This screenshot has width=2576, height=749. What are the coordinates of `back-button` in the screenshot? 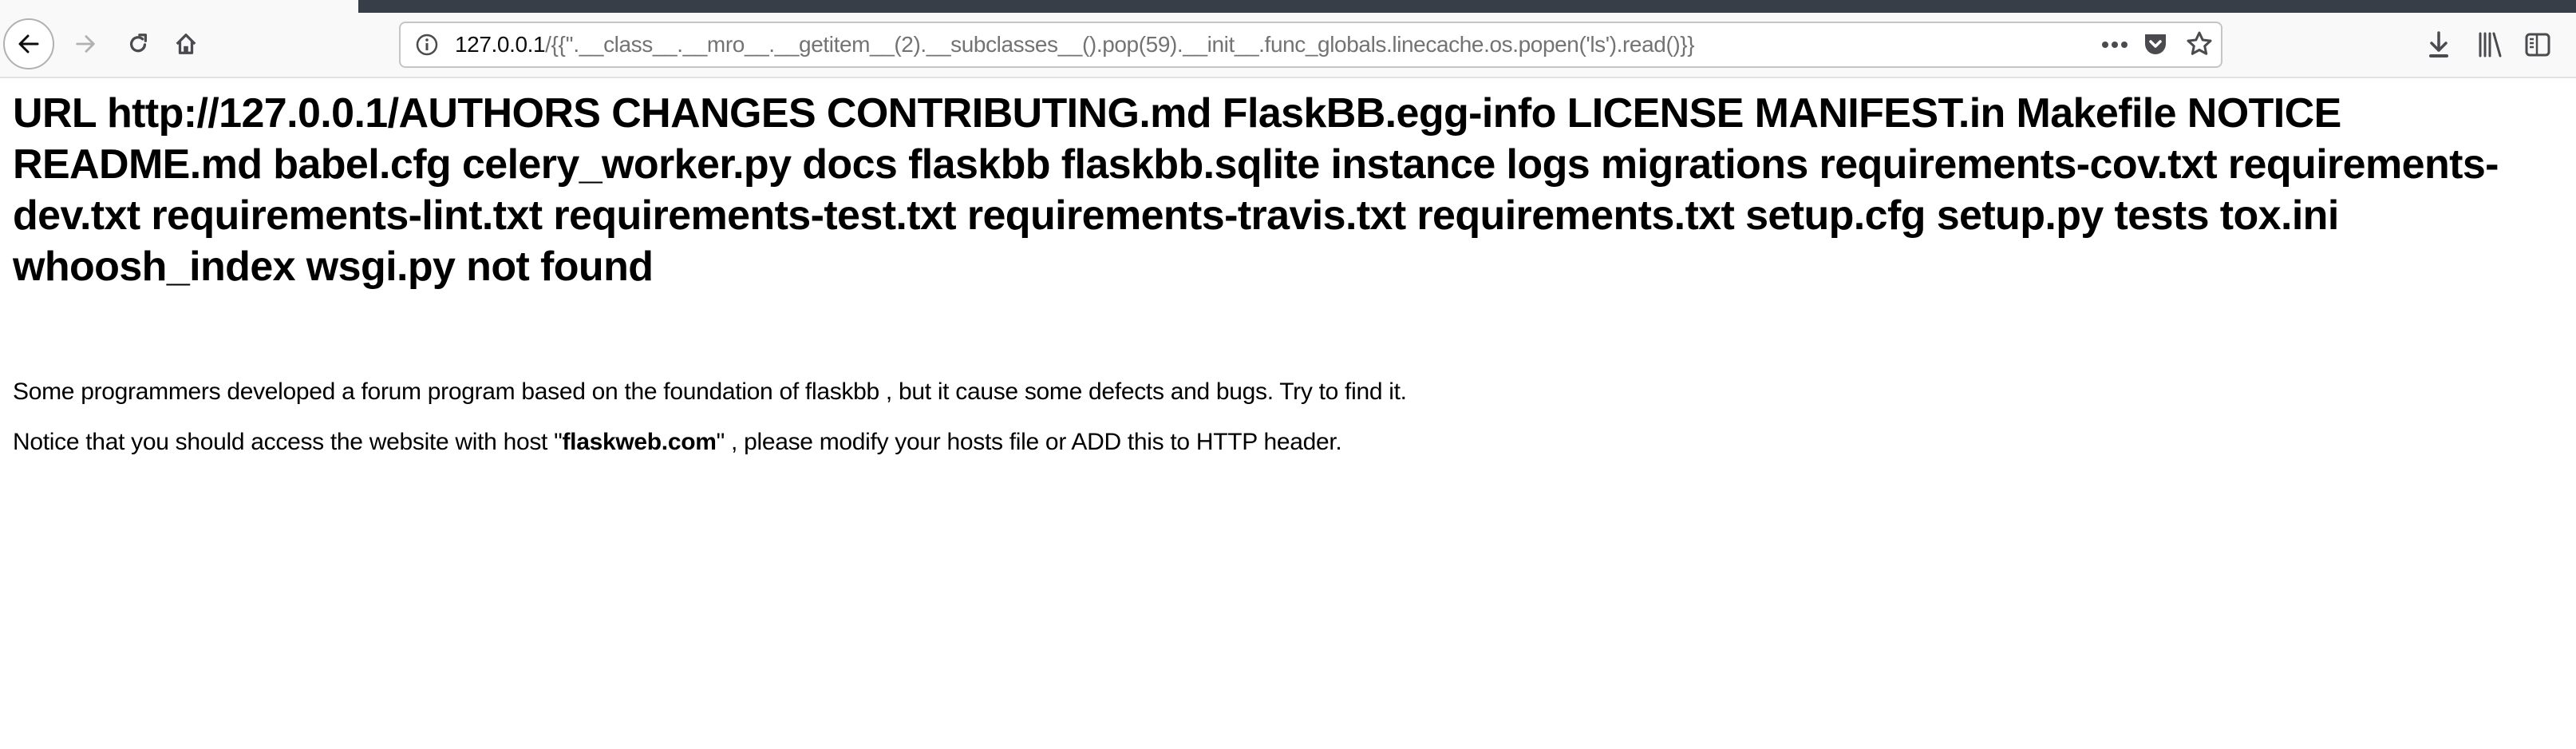 It's located at (28, 43).